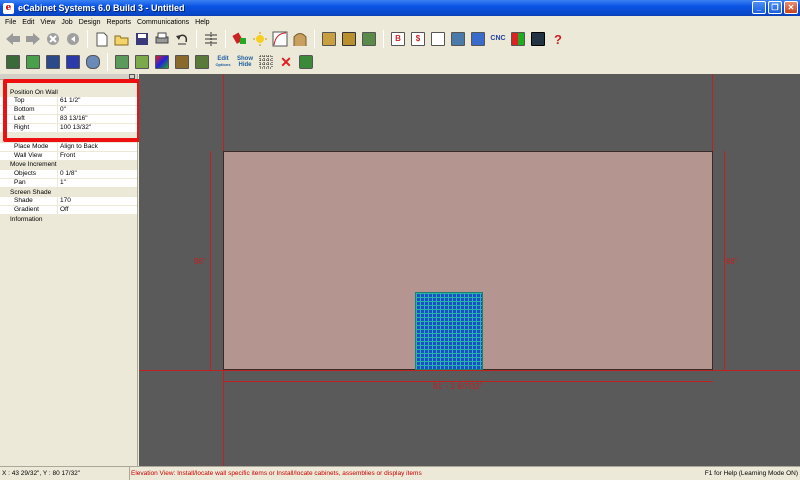 The height and width of the screenshot is (480, 800). Describe the element at coordinates (458, 39) in the screenshot. I see `machine-icon` at that location.